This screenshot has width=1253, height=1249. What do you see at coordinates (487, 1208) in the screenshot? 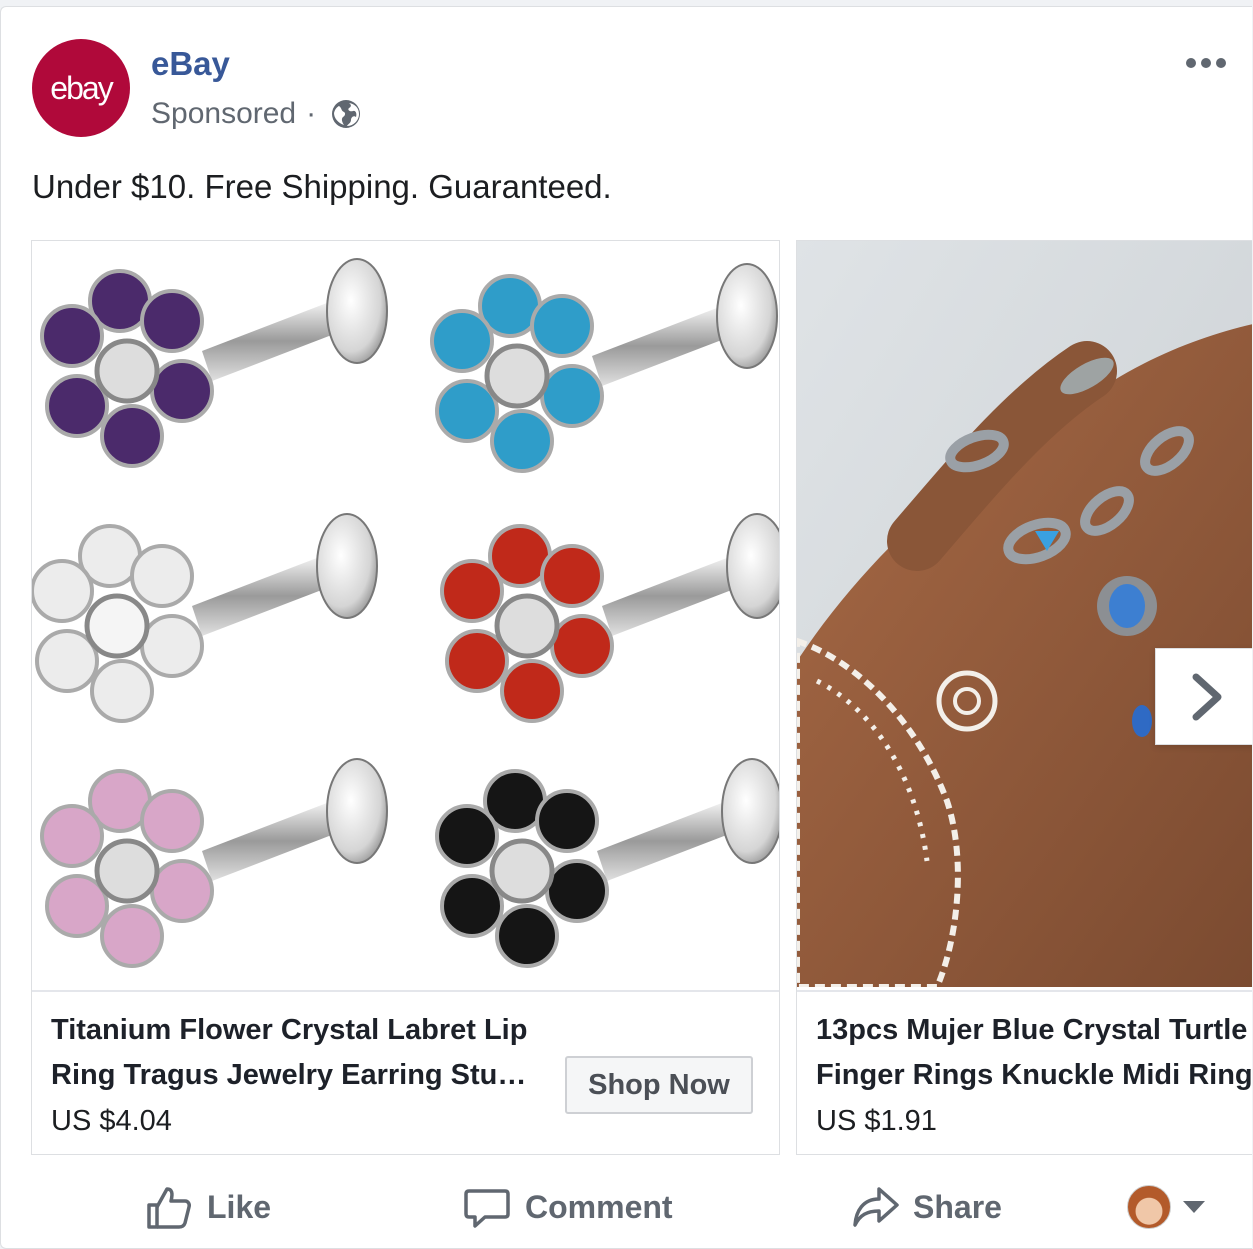
I see `comment-bubble-icon` at bounding box center [487, 1208].